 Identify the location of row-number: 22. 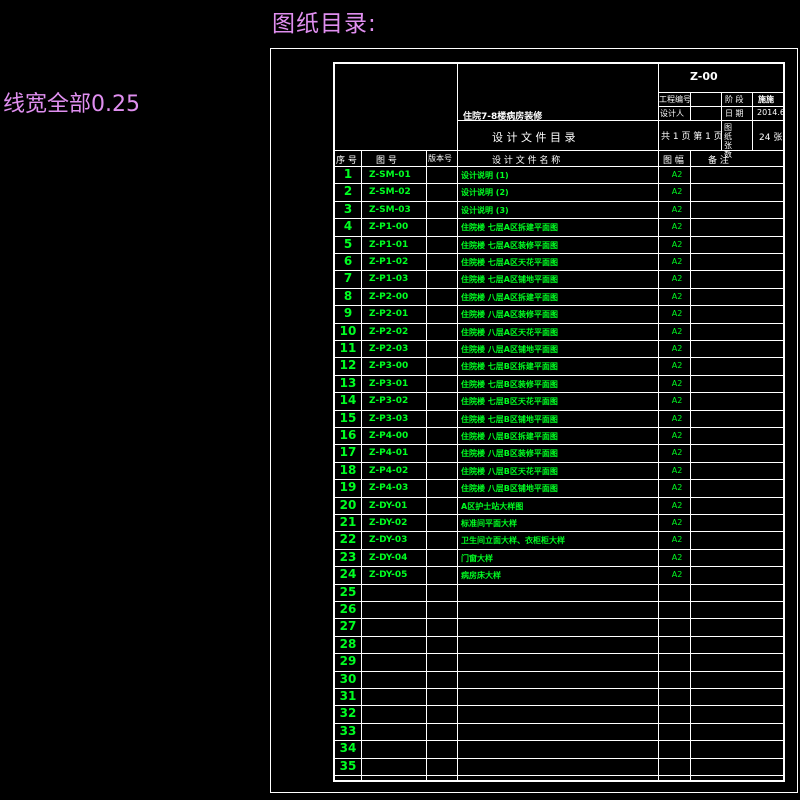
(348, 539).